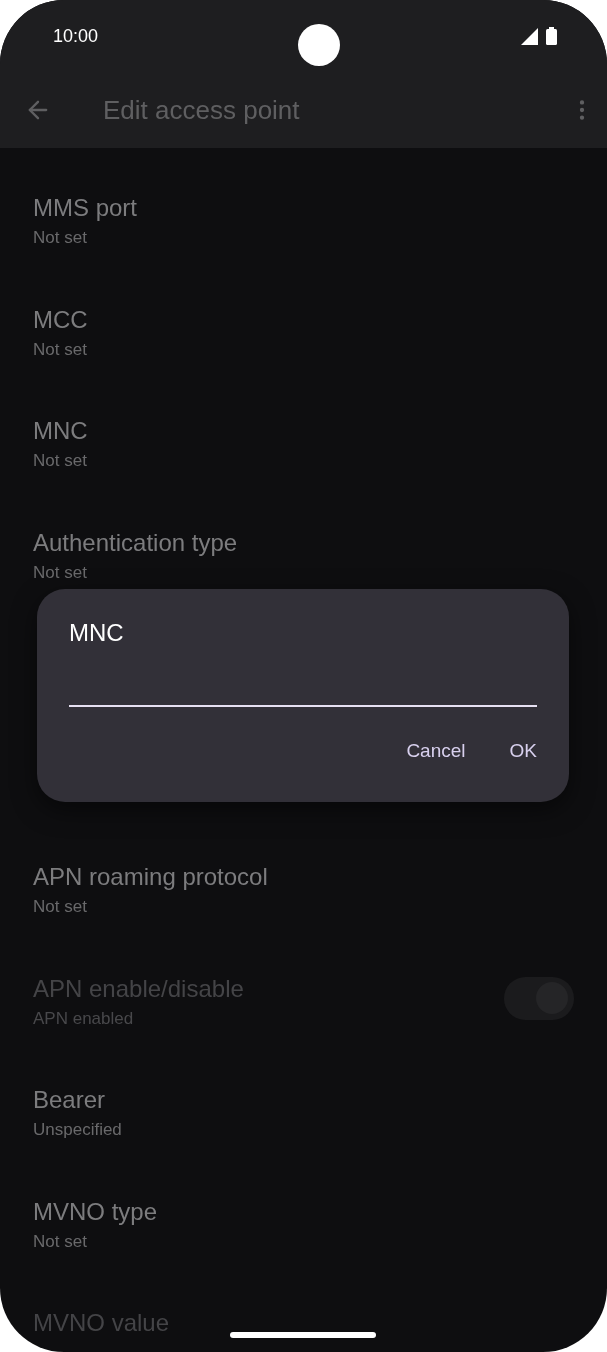 The image size is (607, 1352). What do you see at coordinates (78, 1130) in the screenshot?
I see `setting-summary: Unspecified` at bounding box center [78, 1130].